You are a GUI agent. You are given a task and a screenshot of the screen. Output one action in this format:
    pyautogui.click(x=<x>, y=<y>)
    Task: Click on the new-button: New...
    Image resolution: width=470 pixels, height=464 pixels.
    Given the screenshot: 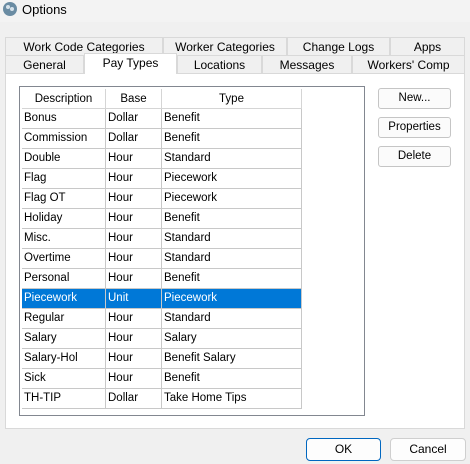 What is the action you would take?
    pyautogui.click(x=414, y=98)
    